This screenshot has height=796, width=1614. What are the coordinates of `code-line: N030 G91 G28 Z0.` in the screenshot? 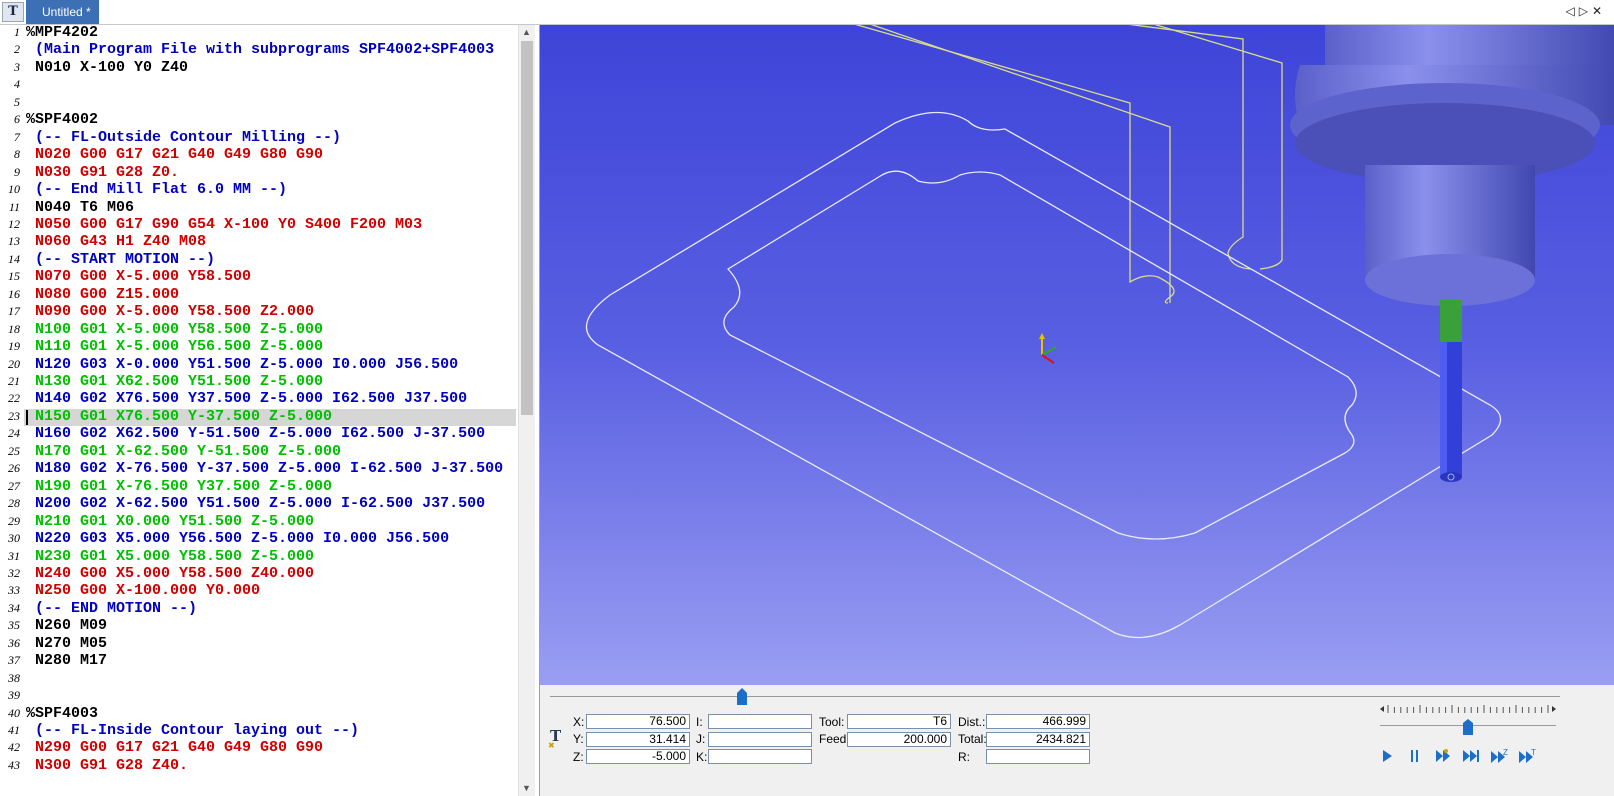 It's located at (102, 172).